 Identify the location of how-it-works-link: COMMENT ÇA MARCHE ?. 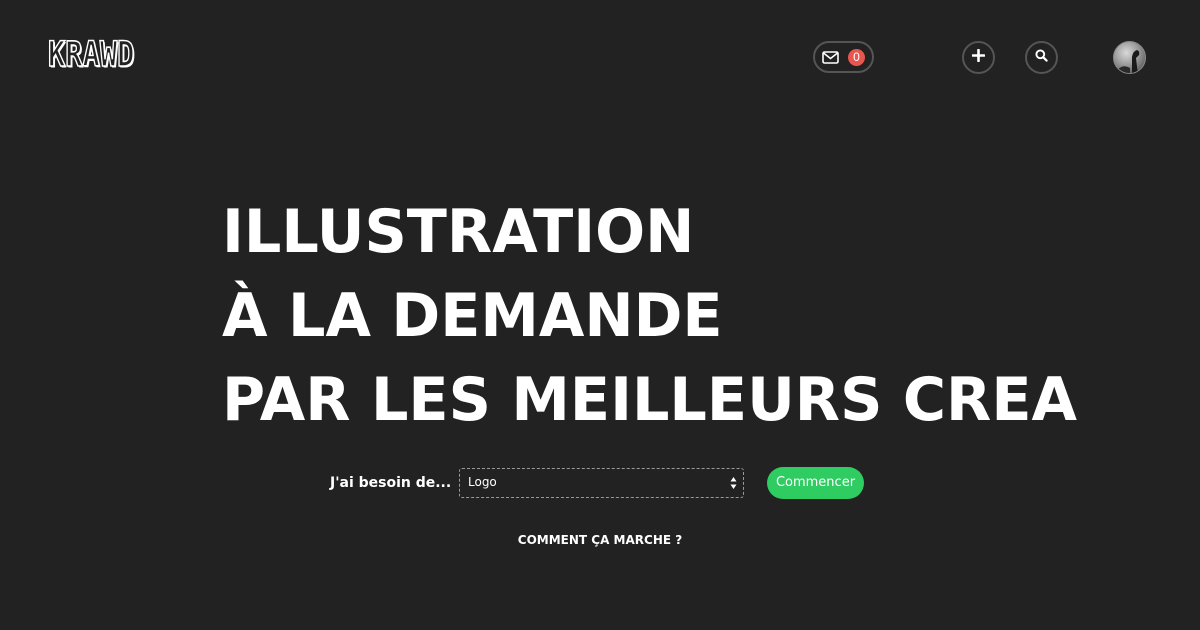
(600, 540).